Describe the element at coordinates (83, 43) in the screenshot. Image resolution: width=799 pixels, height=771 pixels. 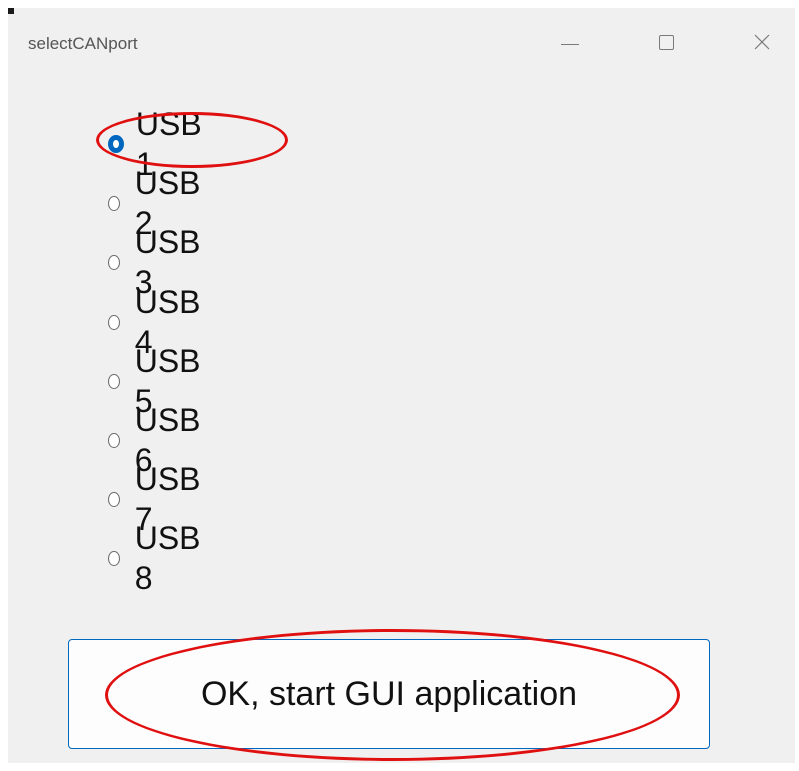
I see `window-title: selectCANport` at that location.